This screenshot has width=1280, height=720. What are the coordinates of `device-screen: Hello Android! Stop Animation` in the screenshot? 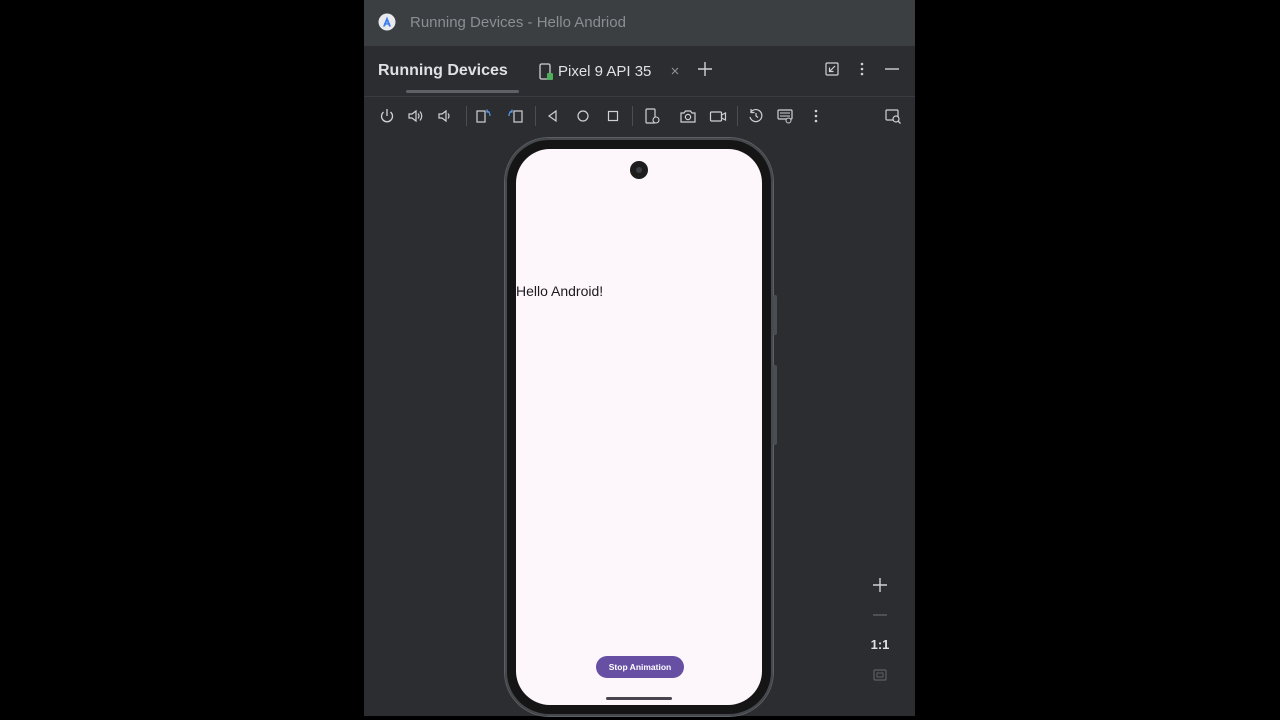 It's located at (639, 427).